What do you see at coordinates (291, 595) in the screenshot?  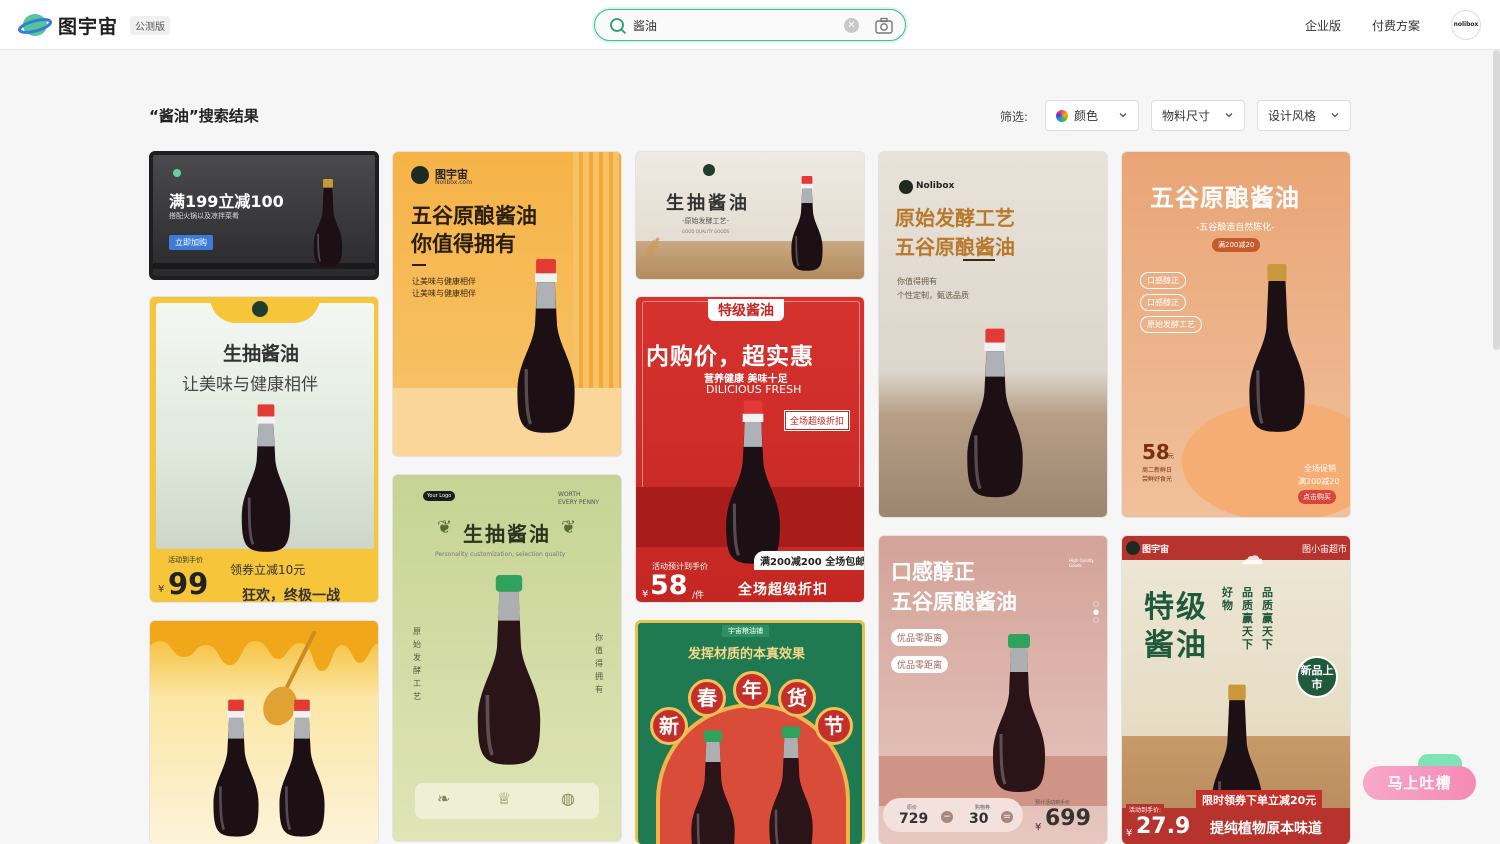 I see `slogan: 狂欢，终极一战` at bounding box center [291, 595].